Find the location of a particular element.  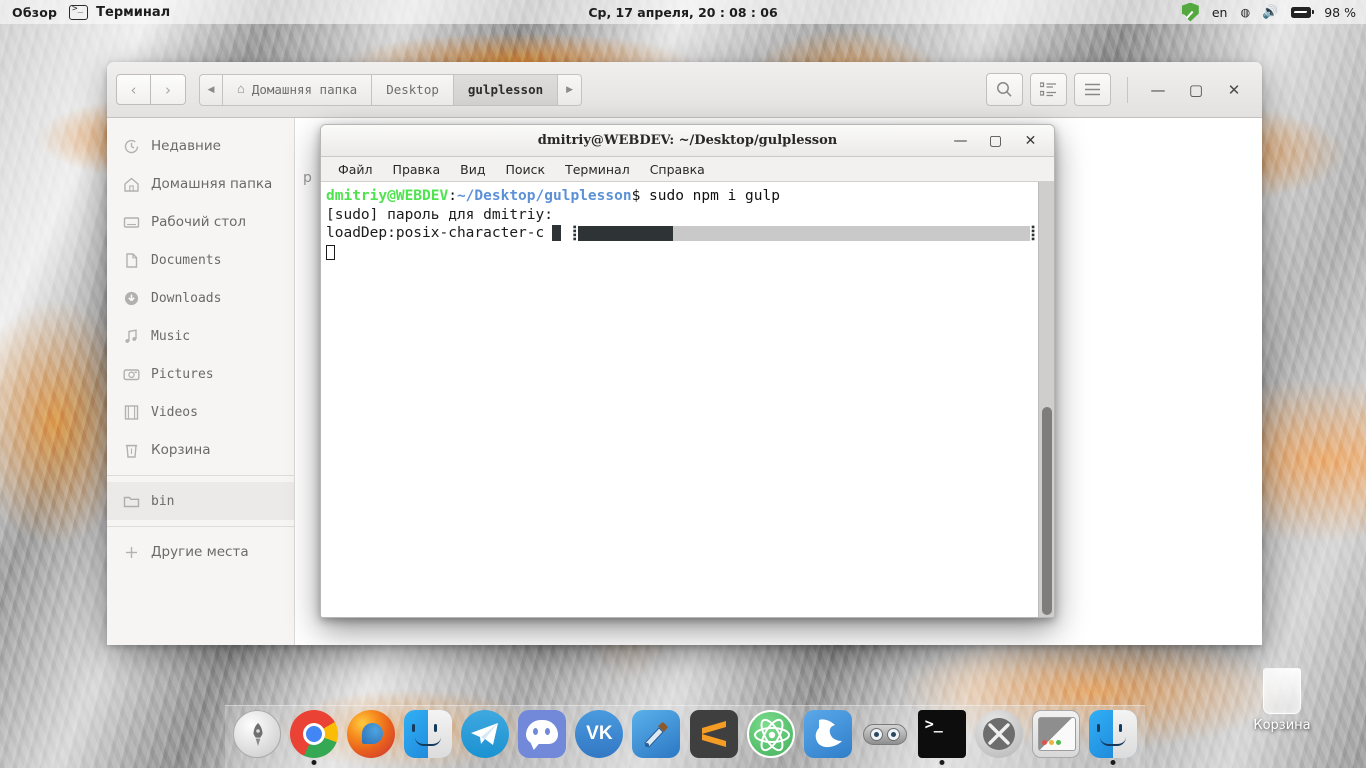

sidebar-item-label: Недавние is located at coordinates (186, 146).